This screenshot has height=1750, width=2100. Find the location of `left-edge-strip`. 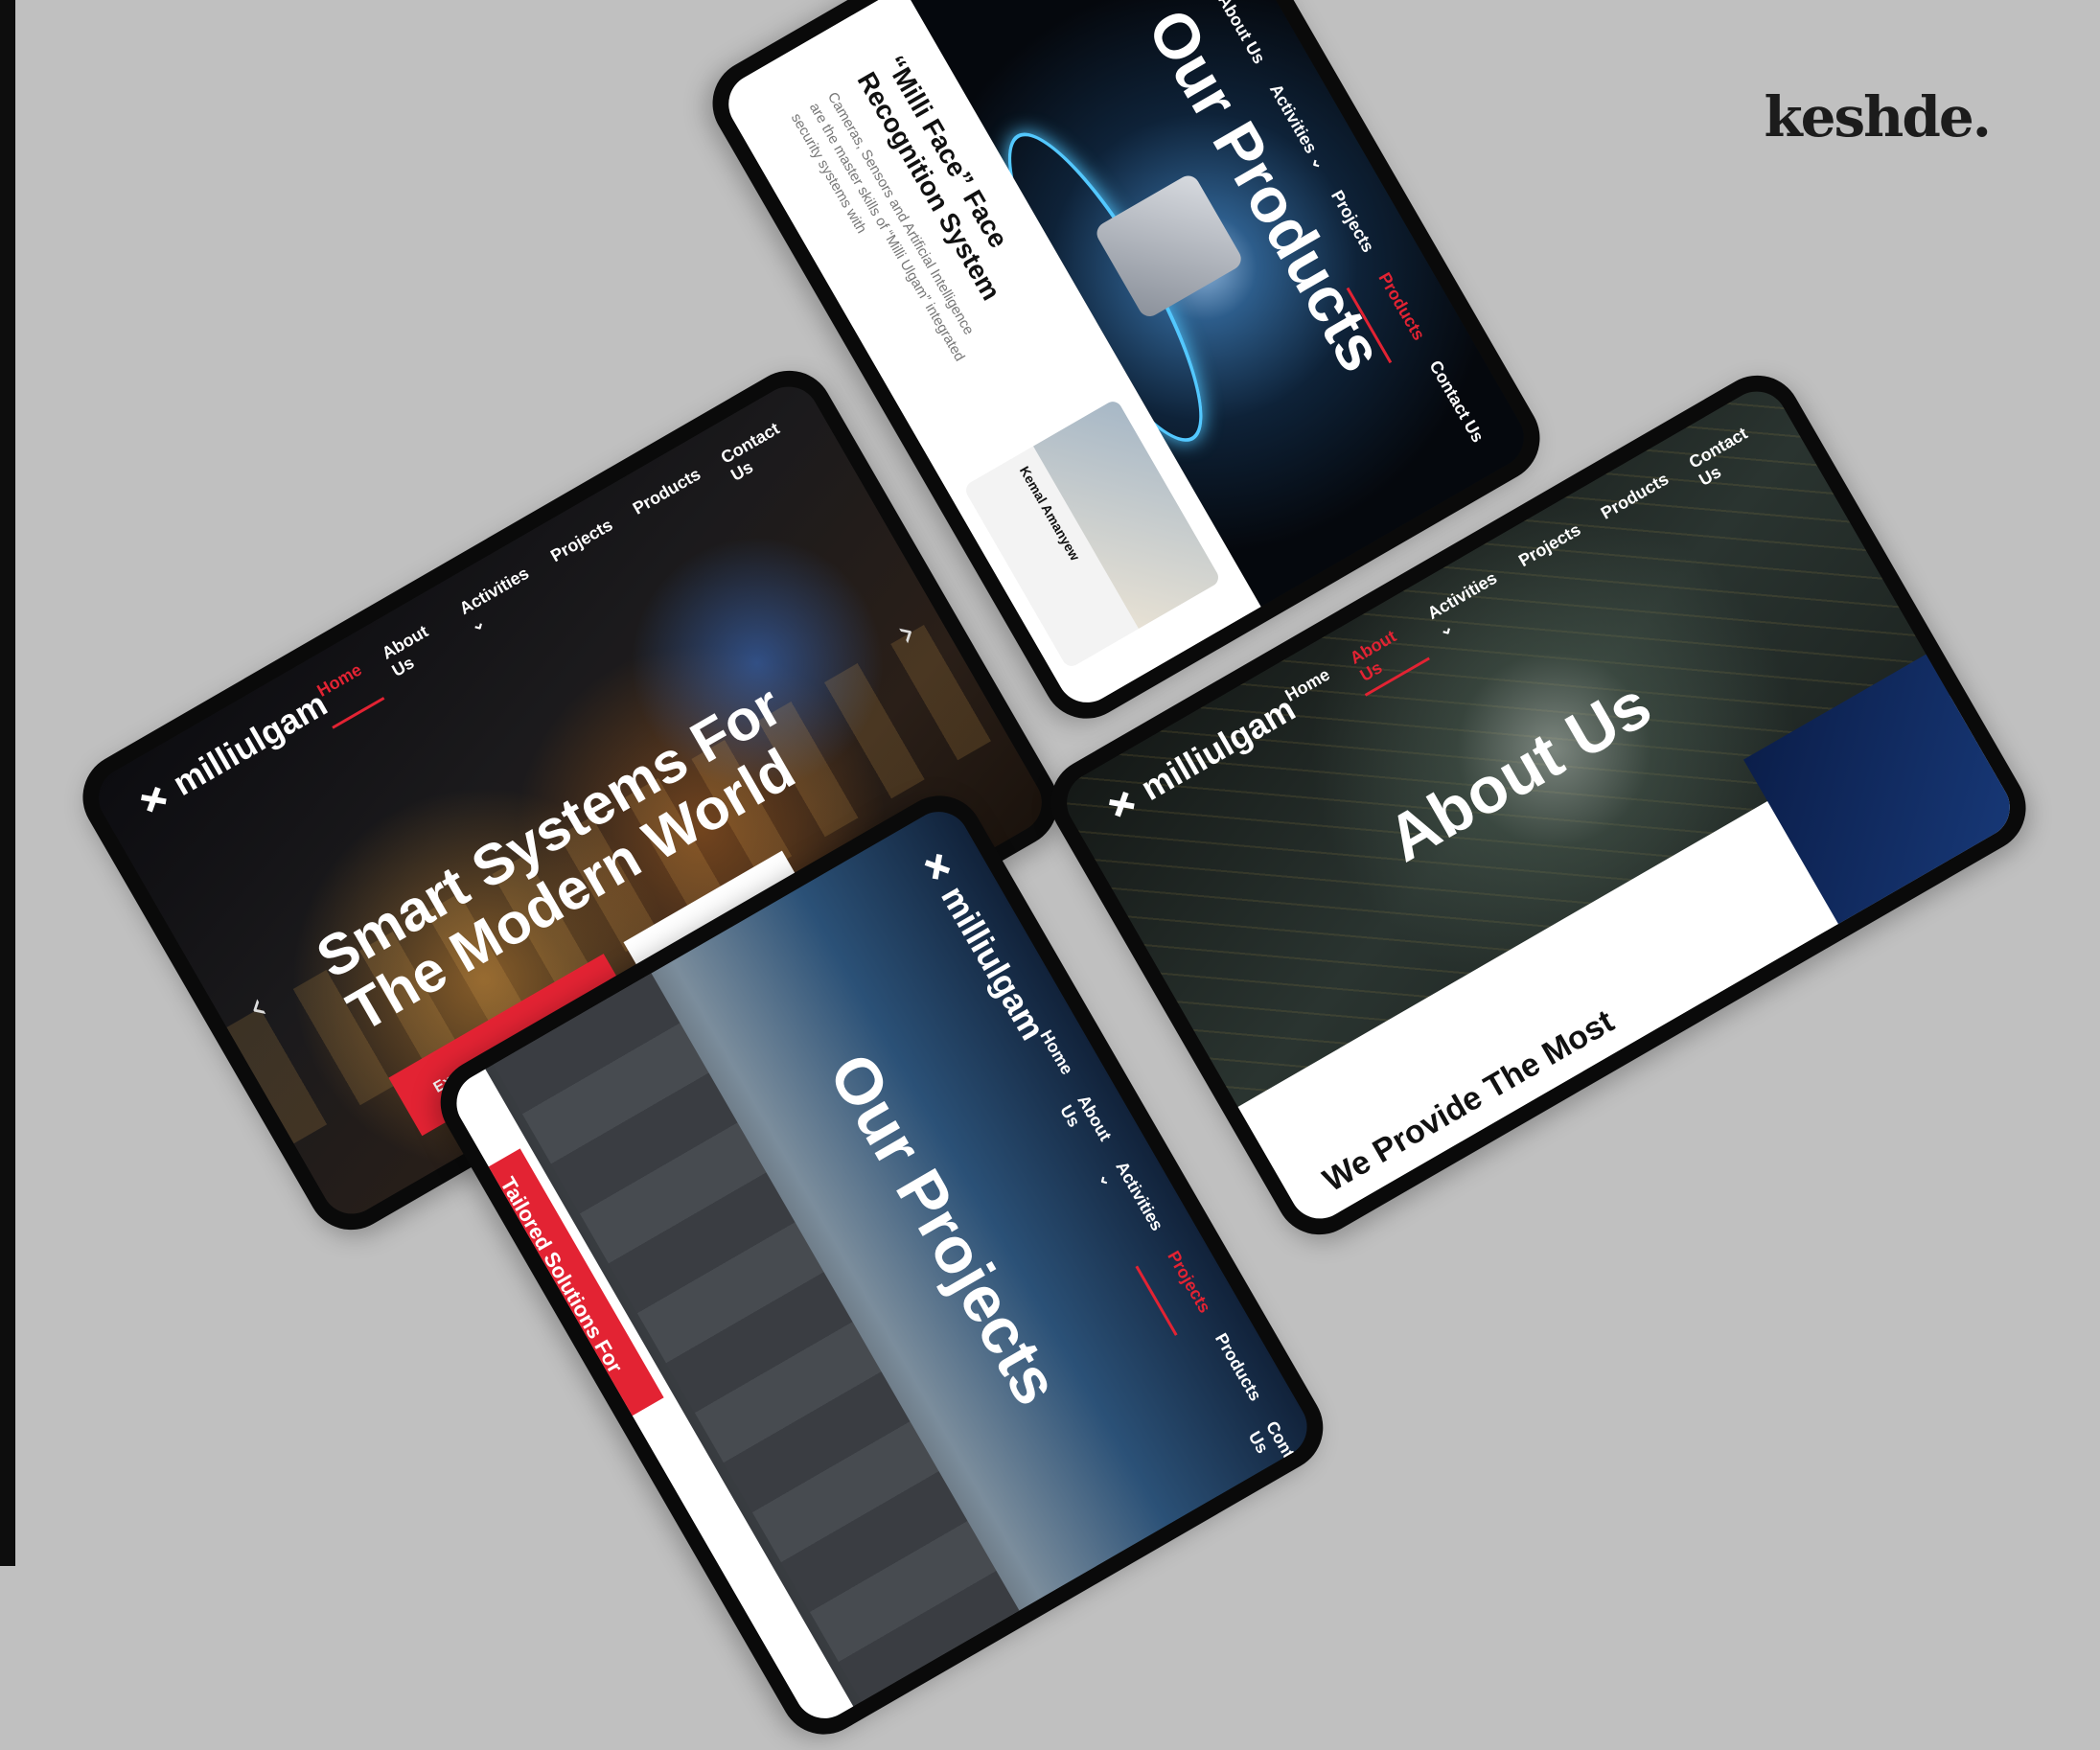

left-edge-strip is located at coordinates (7, 783).